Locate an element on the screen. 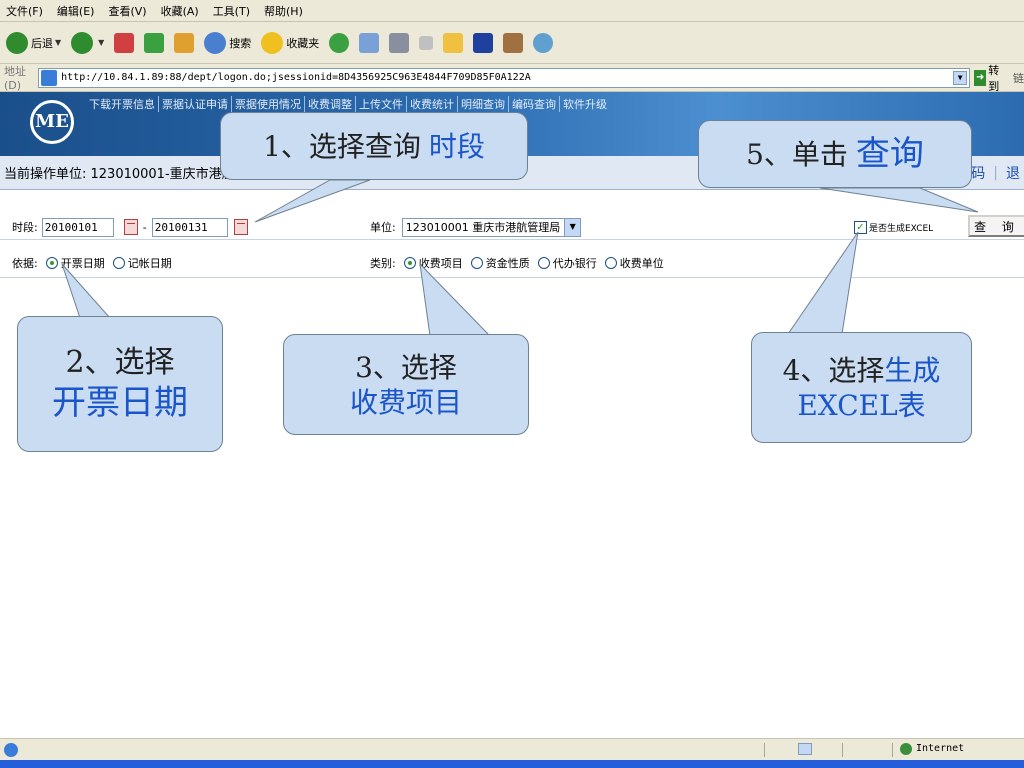 The image size is (1024, 768). refresh-icon is located at coordinates (154, 42).